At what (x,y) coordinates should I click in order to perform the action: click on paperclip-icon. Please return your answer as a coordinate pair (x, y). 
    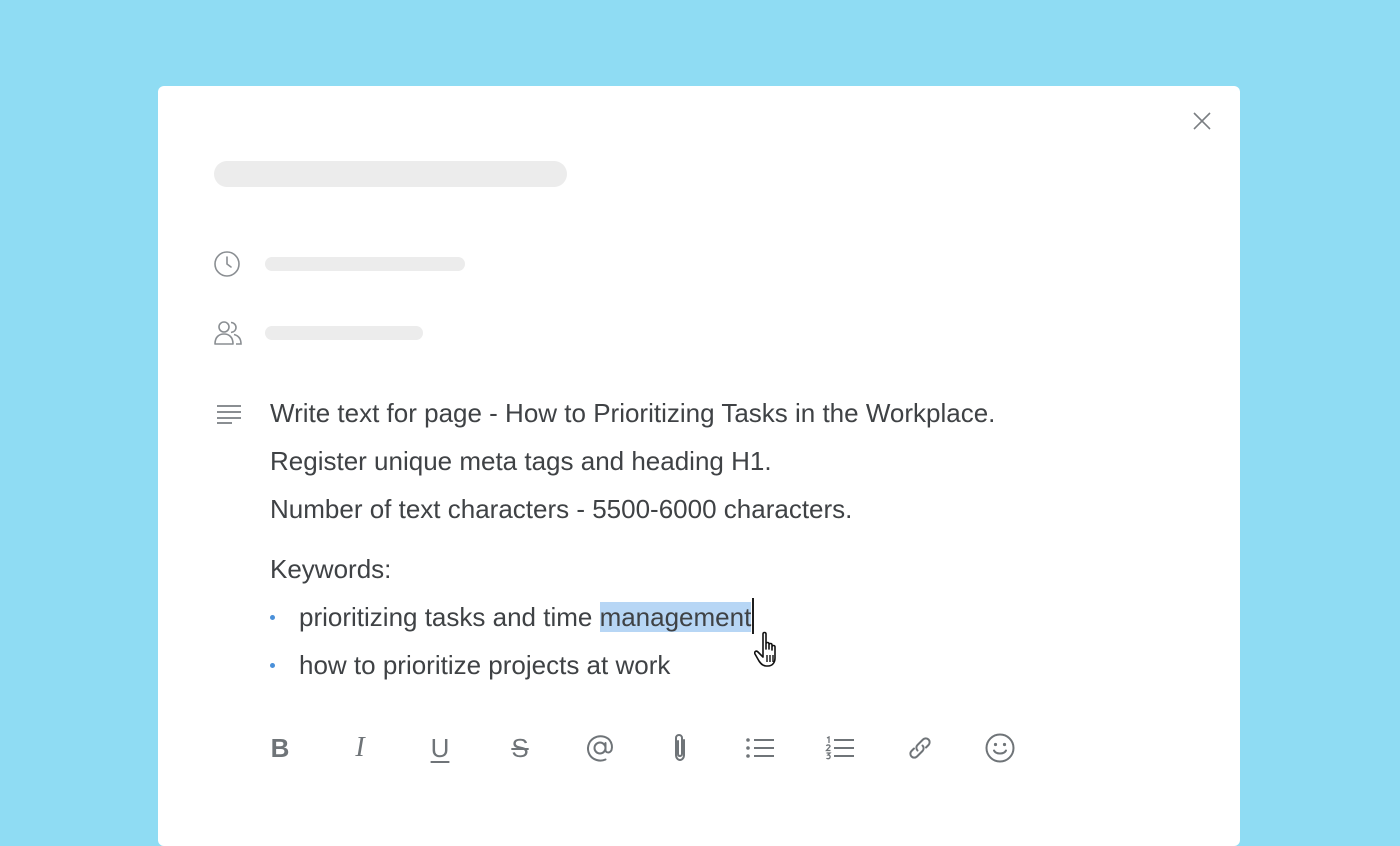
    Looking at the image, I should click on (680, 747).